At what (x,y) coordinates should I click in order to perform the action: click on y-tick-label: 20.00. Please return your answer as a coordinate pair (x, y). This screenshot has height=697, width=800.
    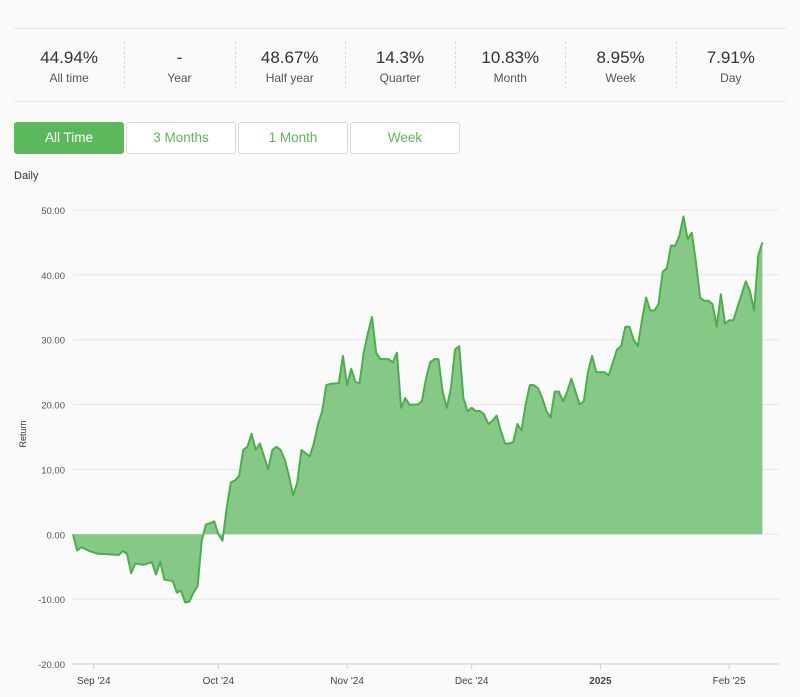
    Looking at the image, I should click on (53, 406).